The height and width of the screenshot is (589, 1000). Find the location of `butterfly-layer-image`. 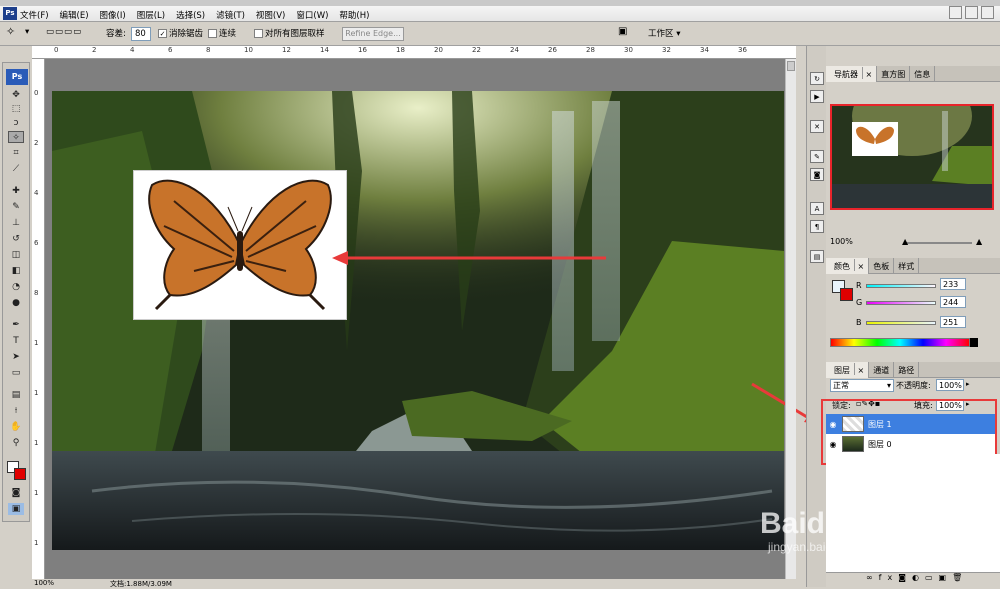

butterfly-layer-image is located at coordinates (240, 245).